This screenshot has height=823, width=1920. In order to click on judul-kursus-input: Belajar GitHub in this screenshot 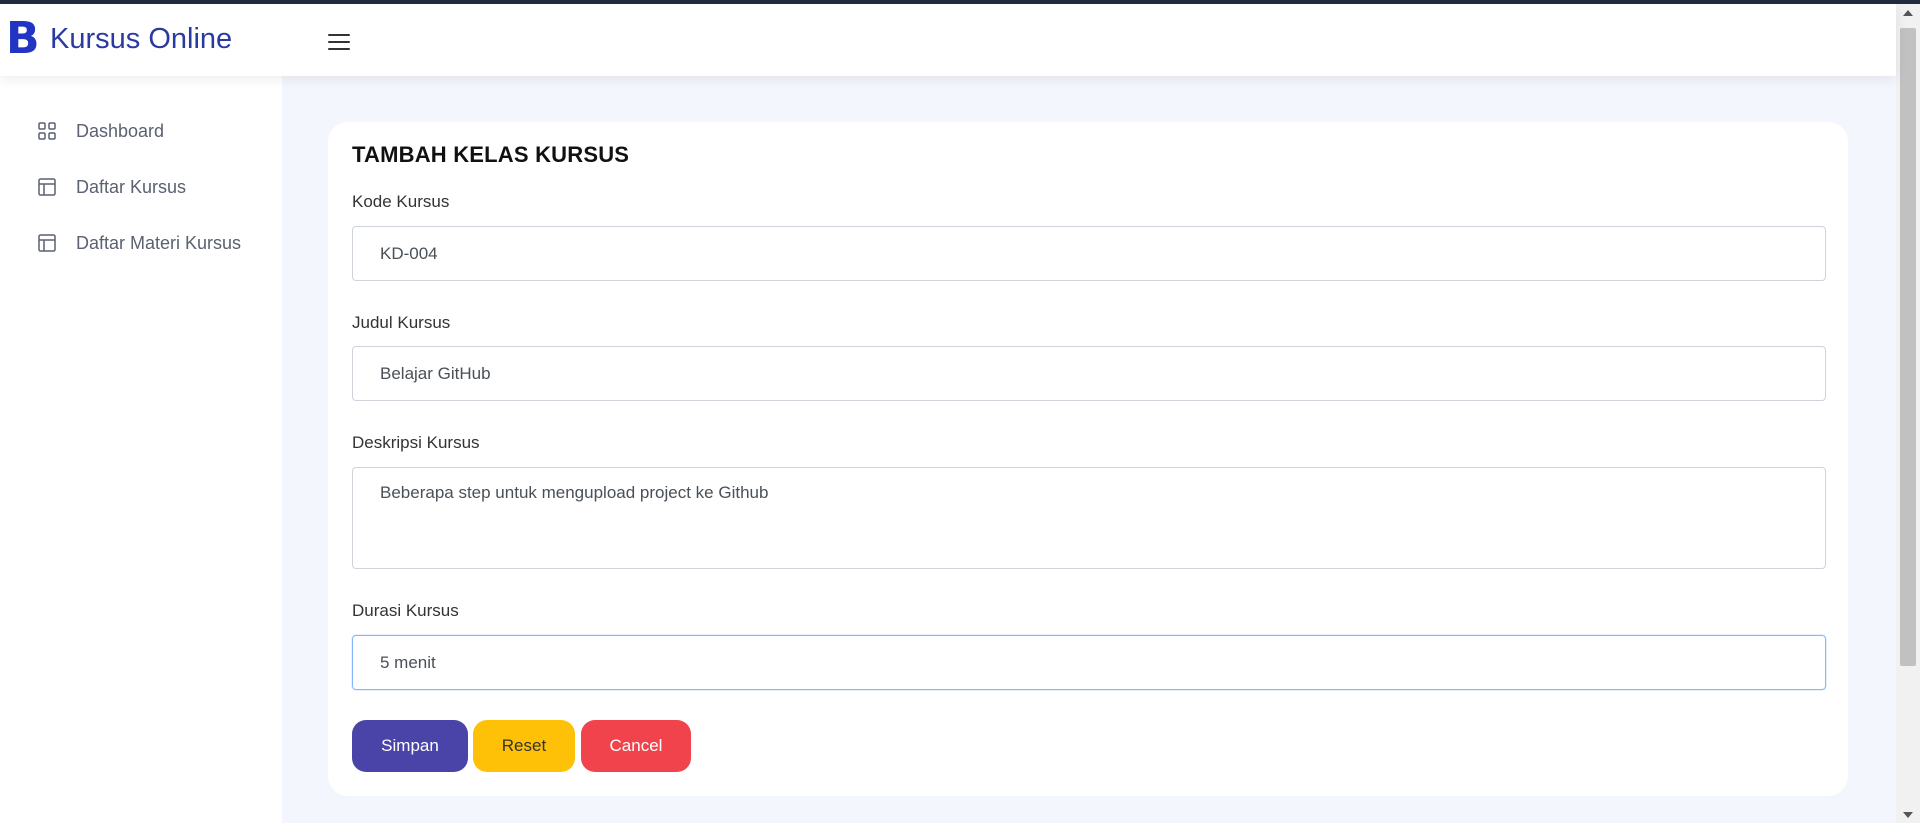, I will do `click(1089, 373)`.